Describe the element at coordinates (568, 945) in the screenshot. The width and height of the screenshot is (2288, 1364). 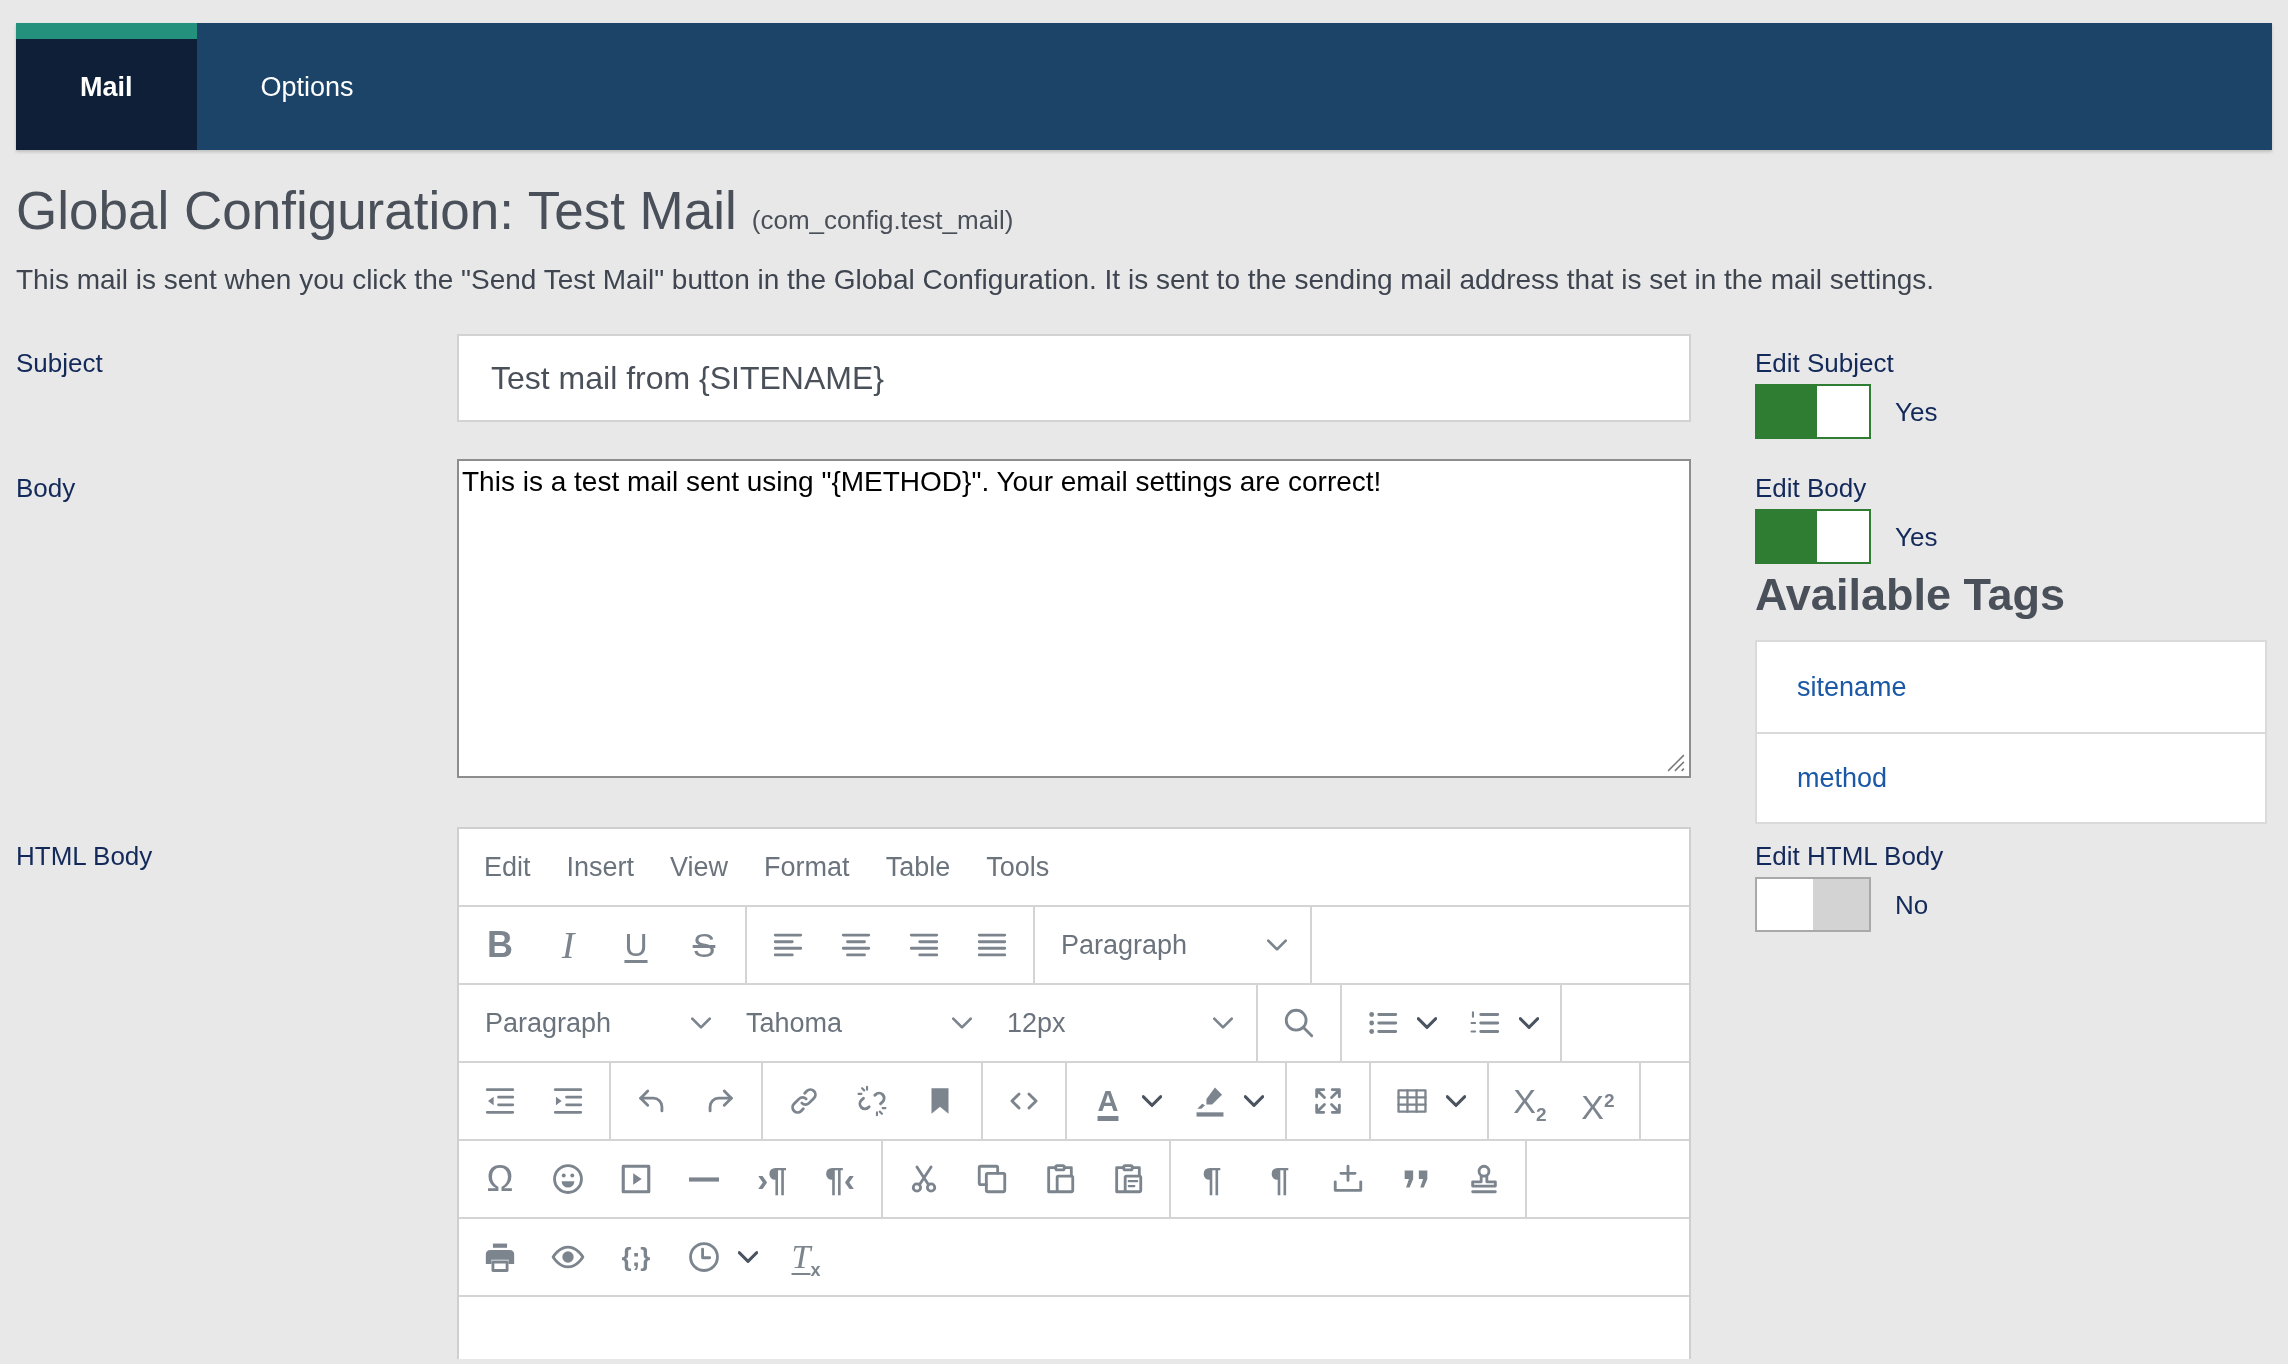
I see `italic-button: I` at that location.